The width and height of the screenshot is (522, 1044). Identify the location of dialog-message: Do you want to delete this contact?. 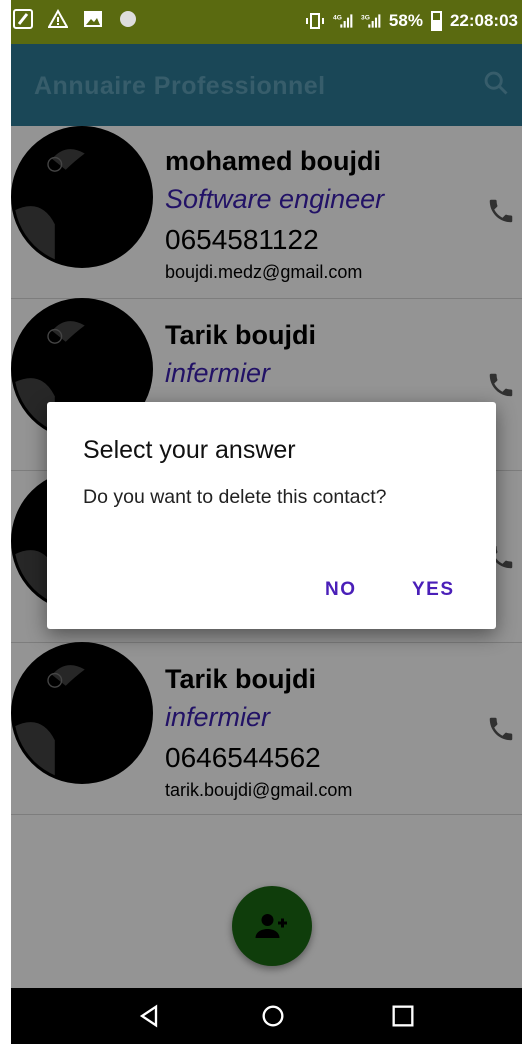
(235, 497).